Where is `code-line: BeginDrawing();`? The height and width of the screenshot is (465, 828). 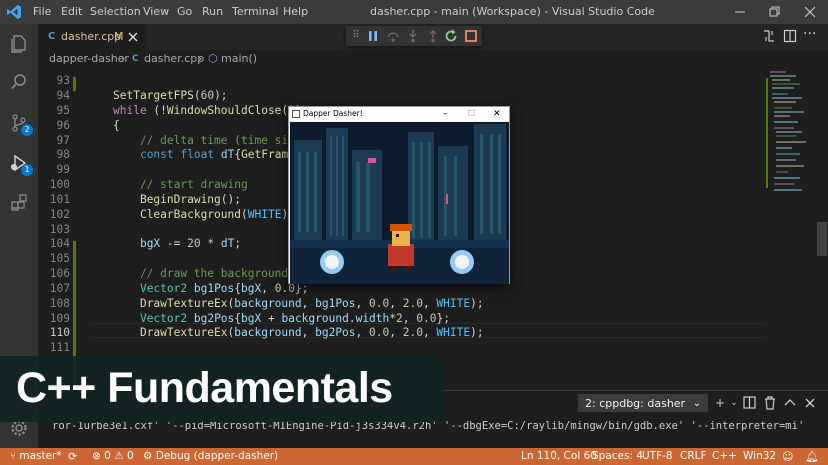
code-line: BeginDrawing(); is located at coordinates (190, 199).